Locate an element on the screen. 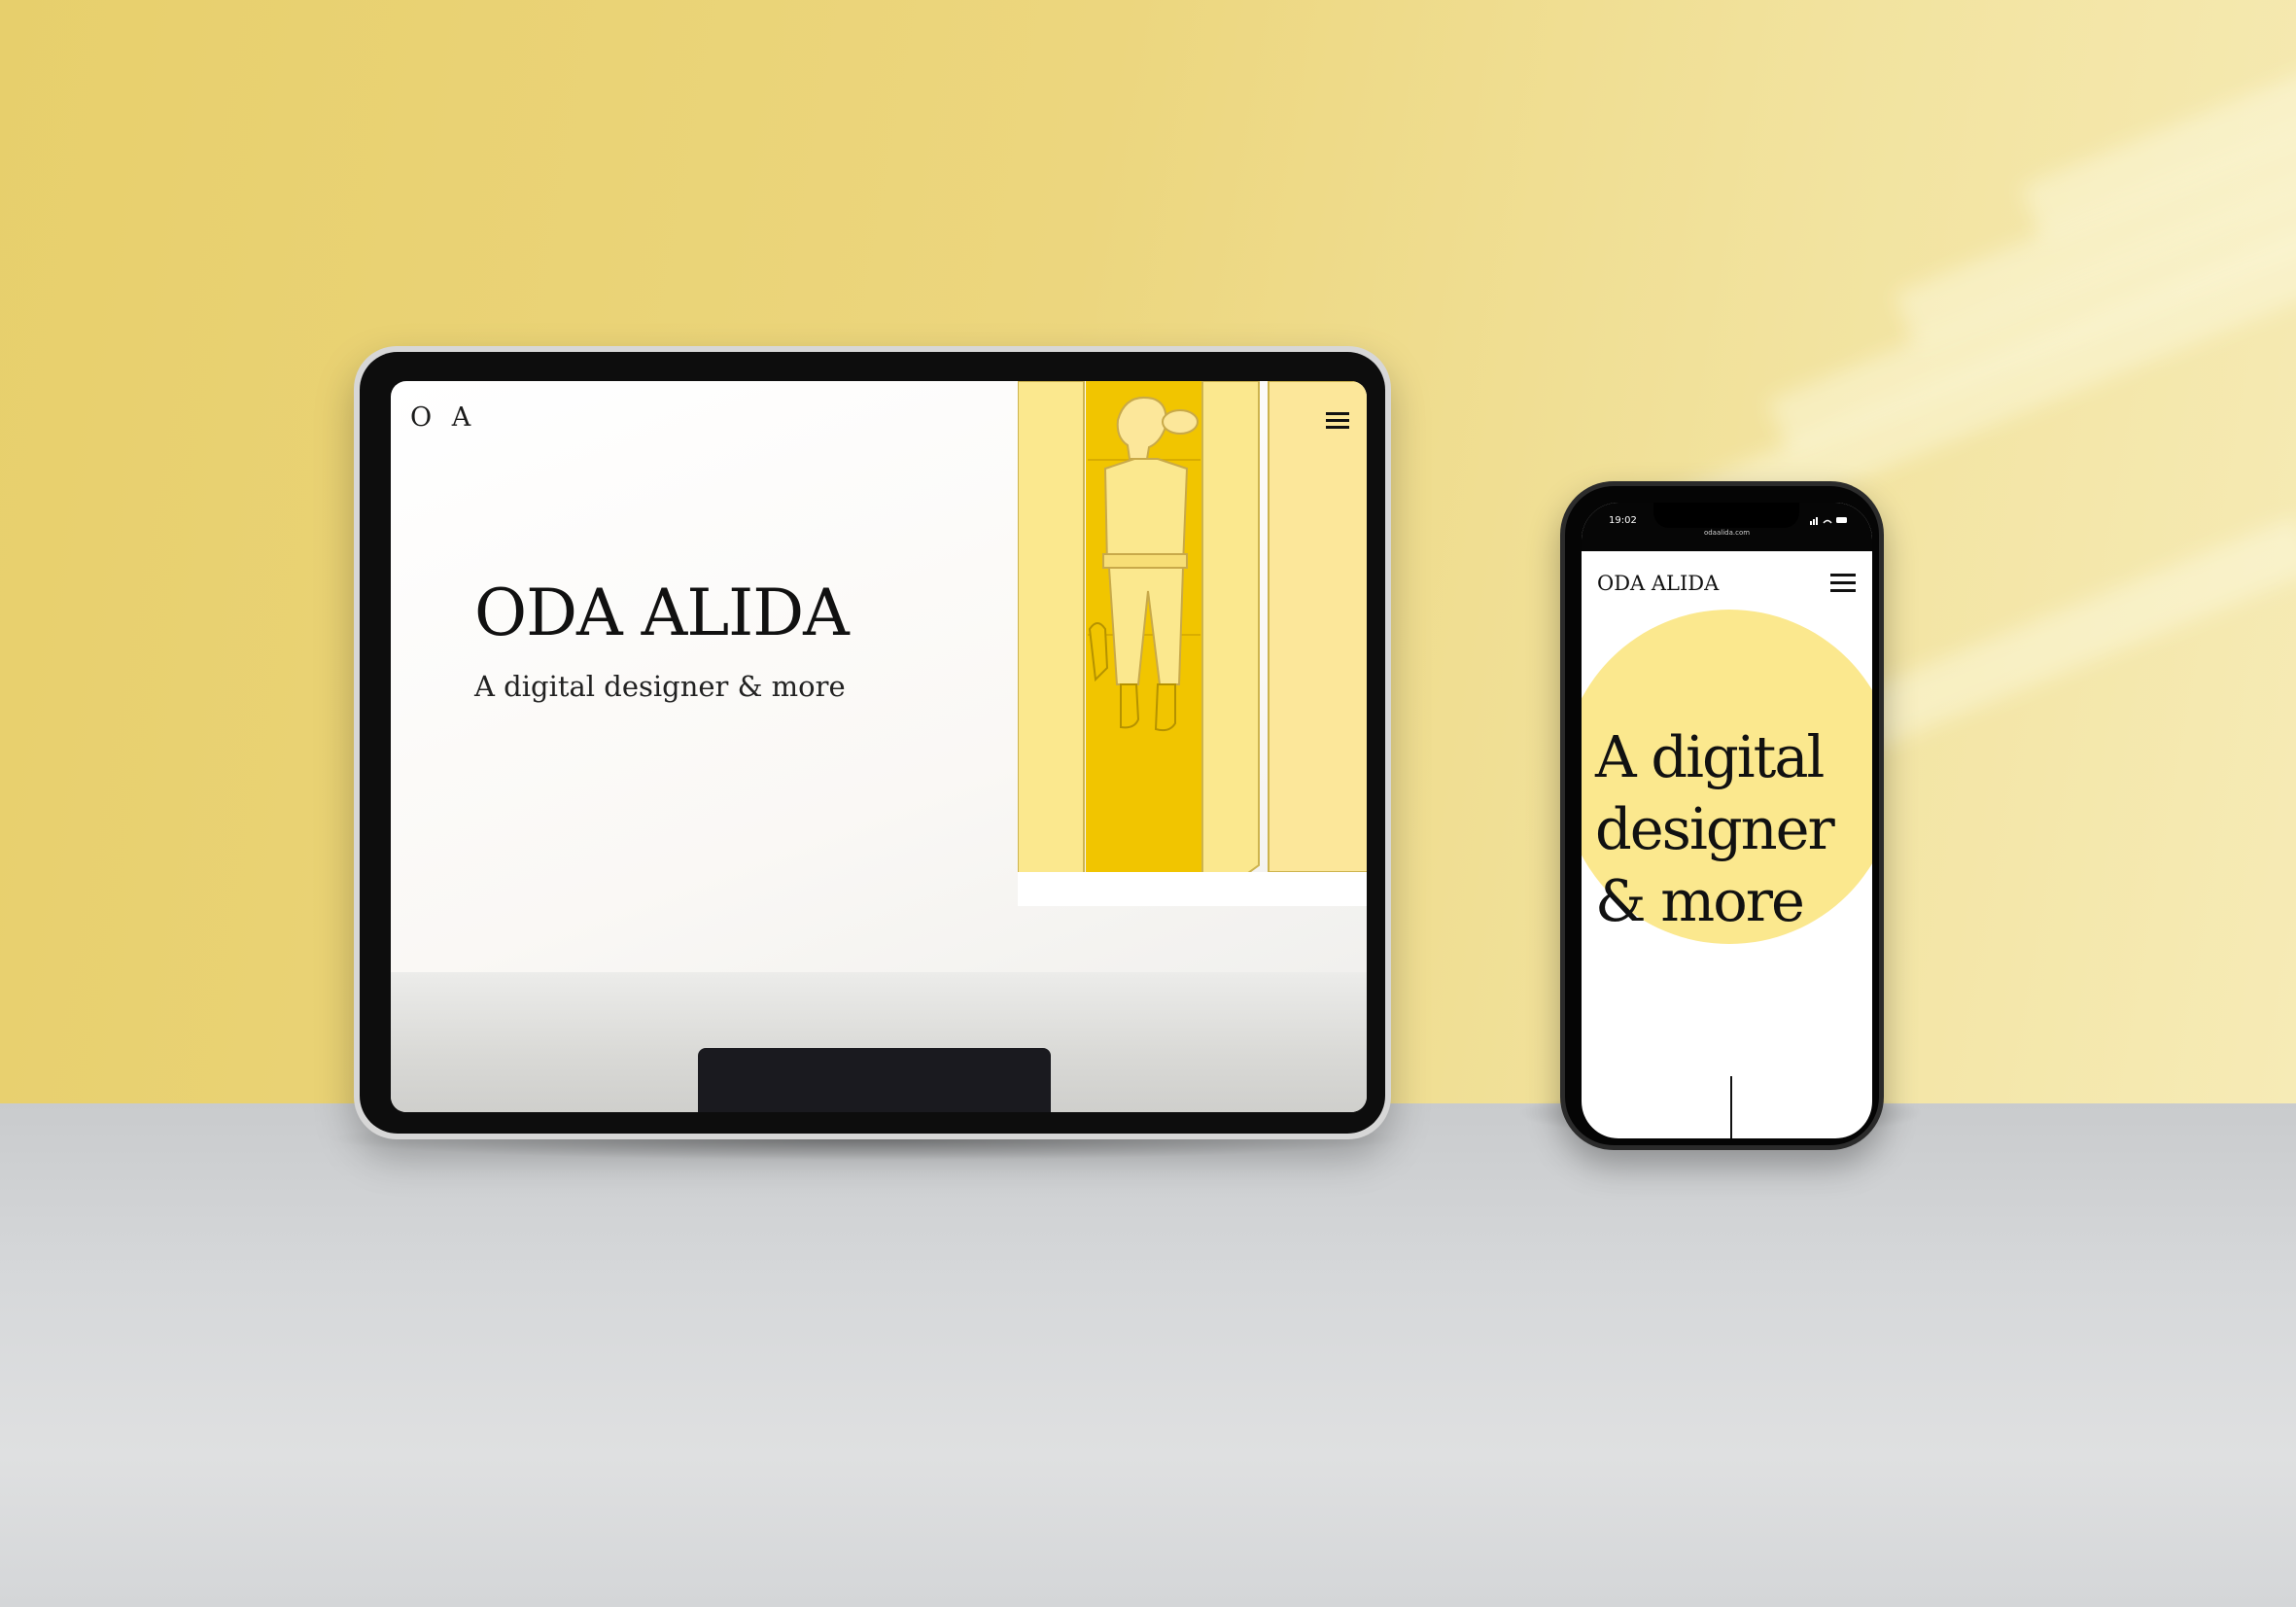  phone-notch is located at coordinates (1726, 515).